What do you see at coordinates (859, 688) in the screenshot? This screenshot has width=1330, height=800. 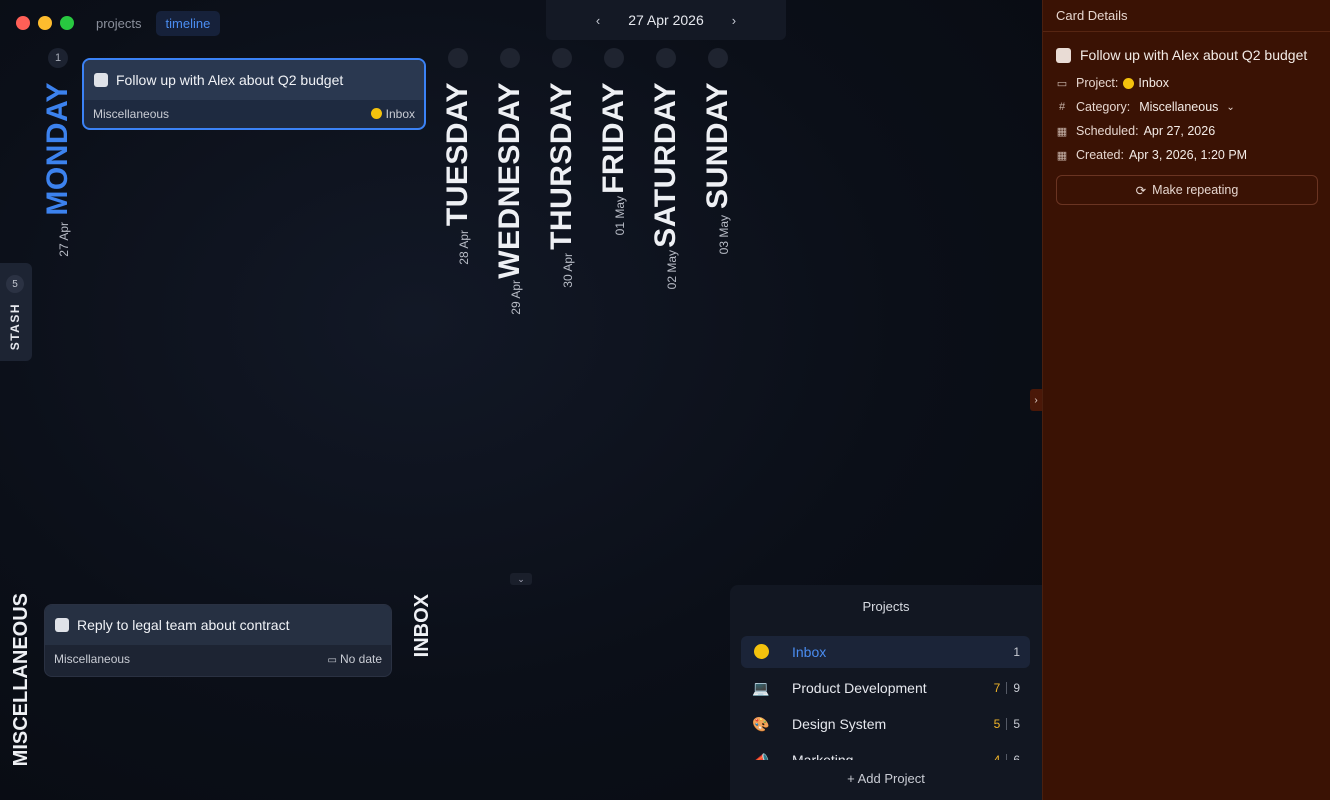 I see `project-name: Product Development` at bounding box center [859, 688].